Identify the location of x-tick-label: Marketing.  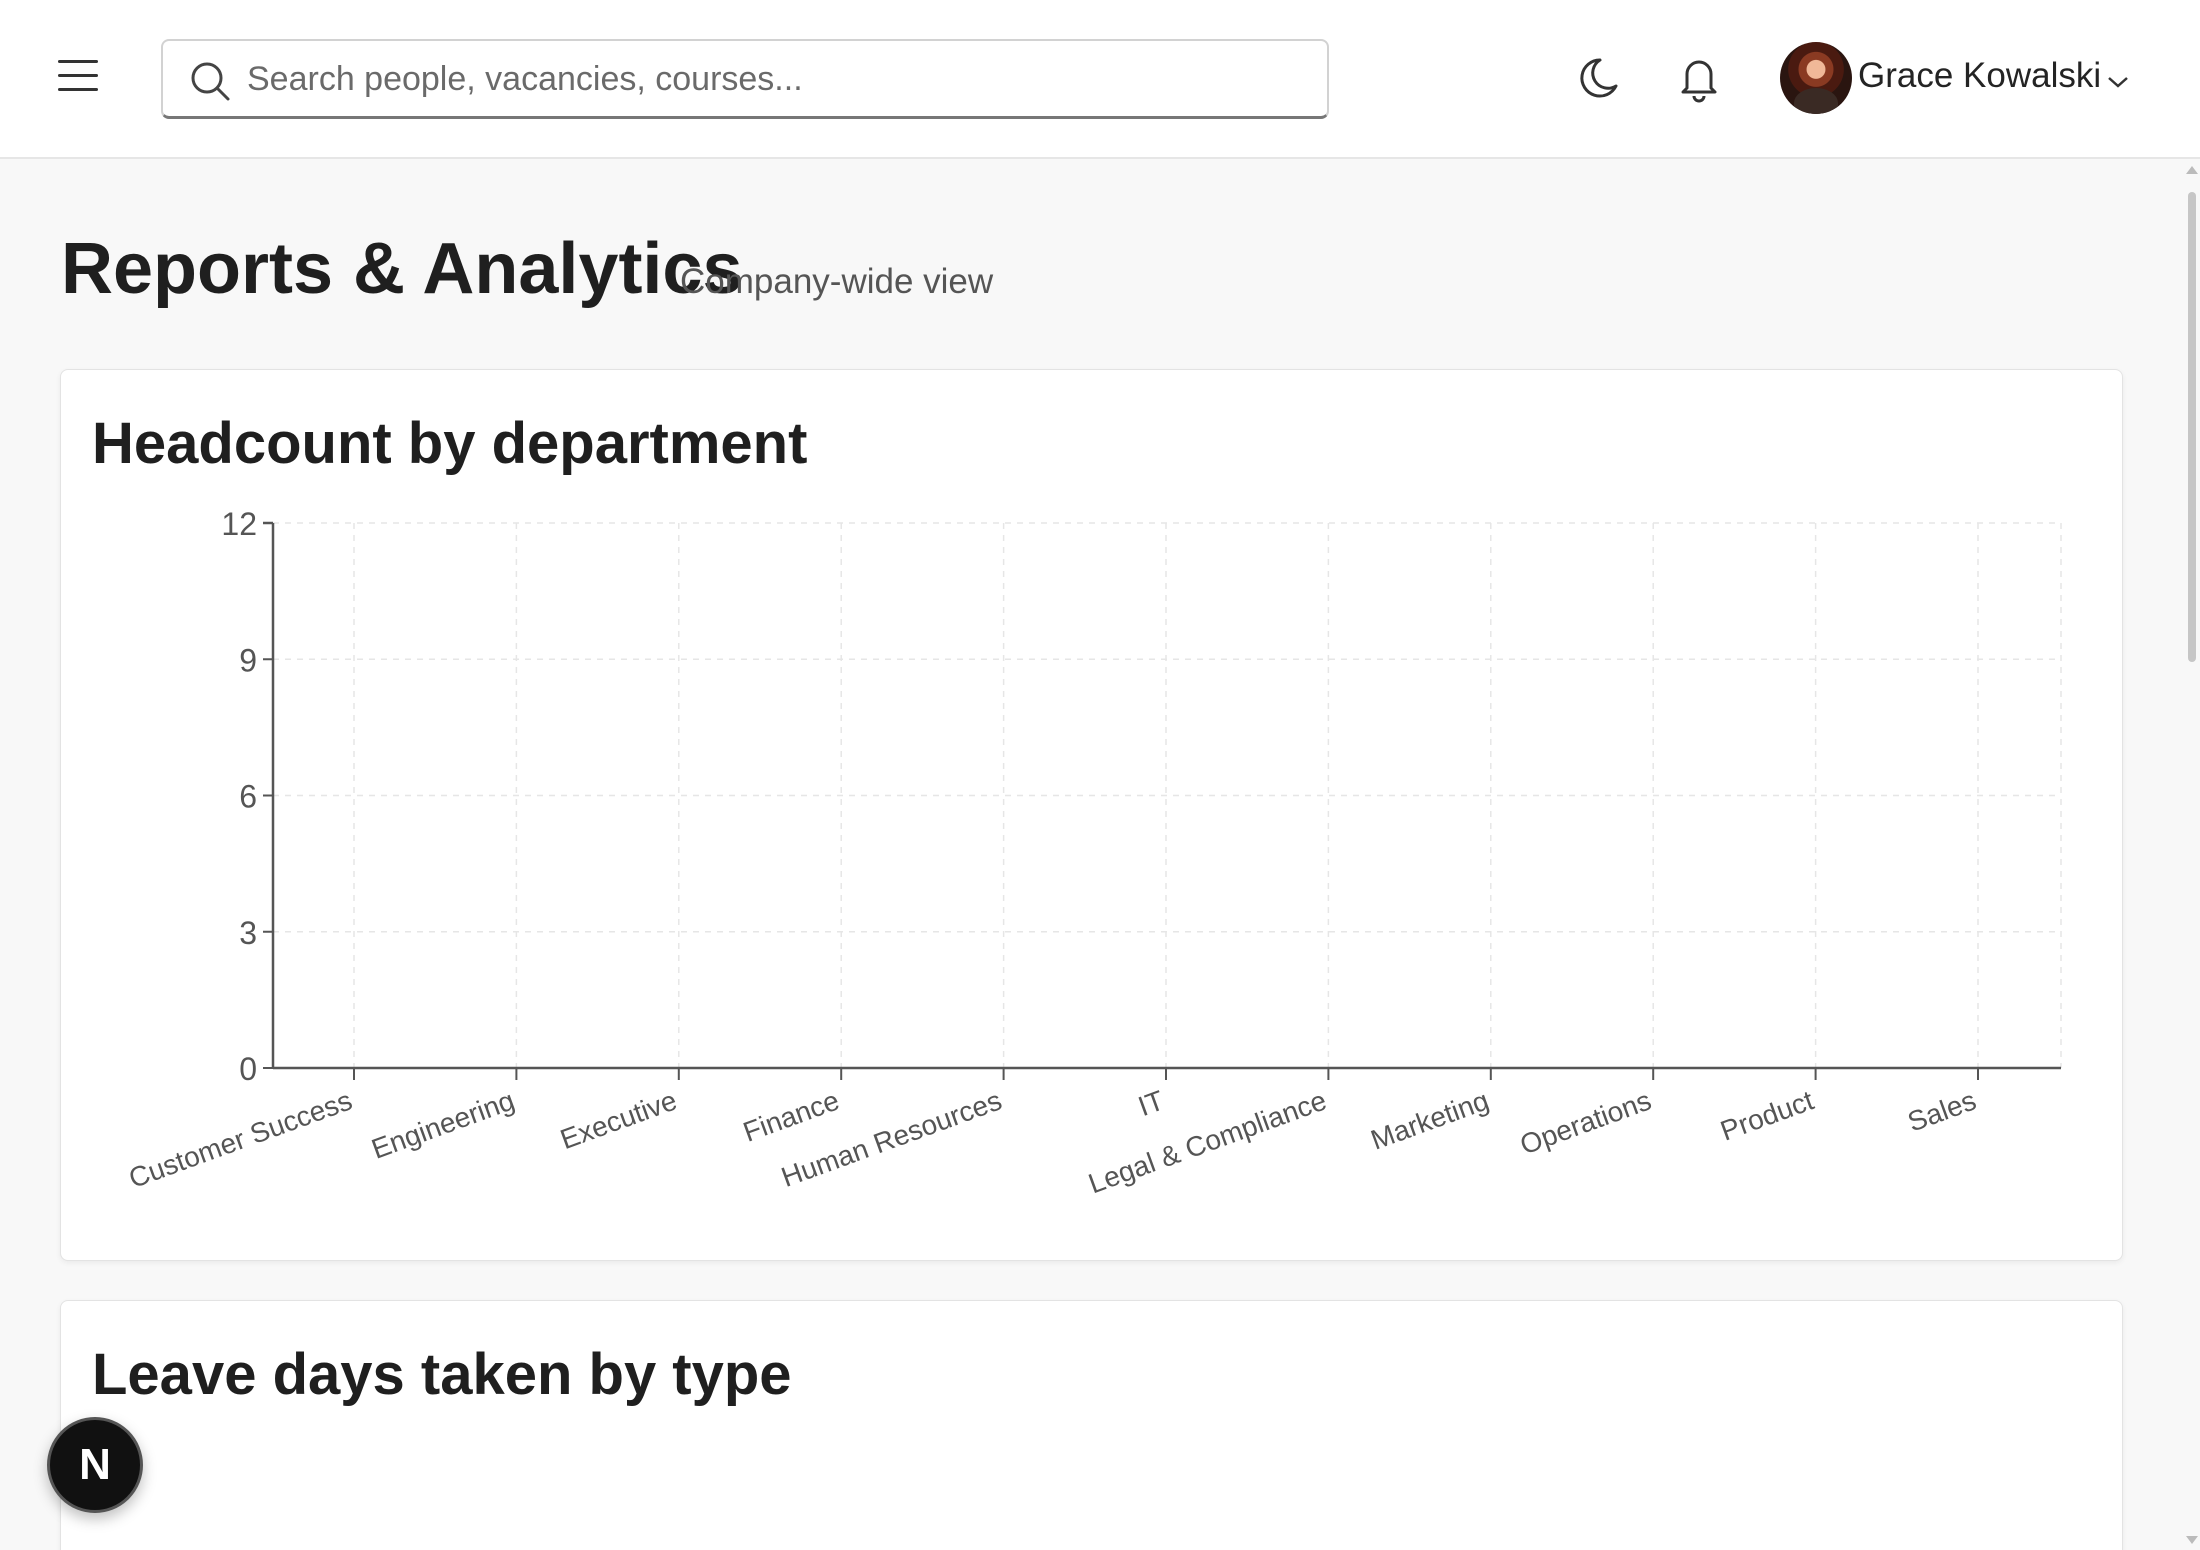
(1430, 1120).